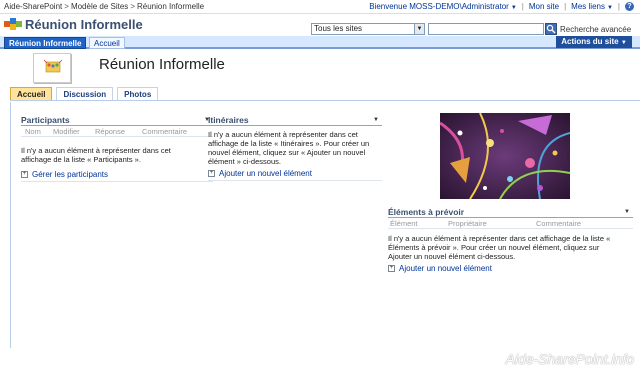 The image size is (640, 368). I want to click on add-element-label: Ajouter un nouvel élément, so click(445, 268).